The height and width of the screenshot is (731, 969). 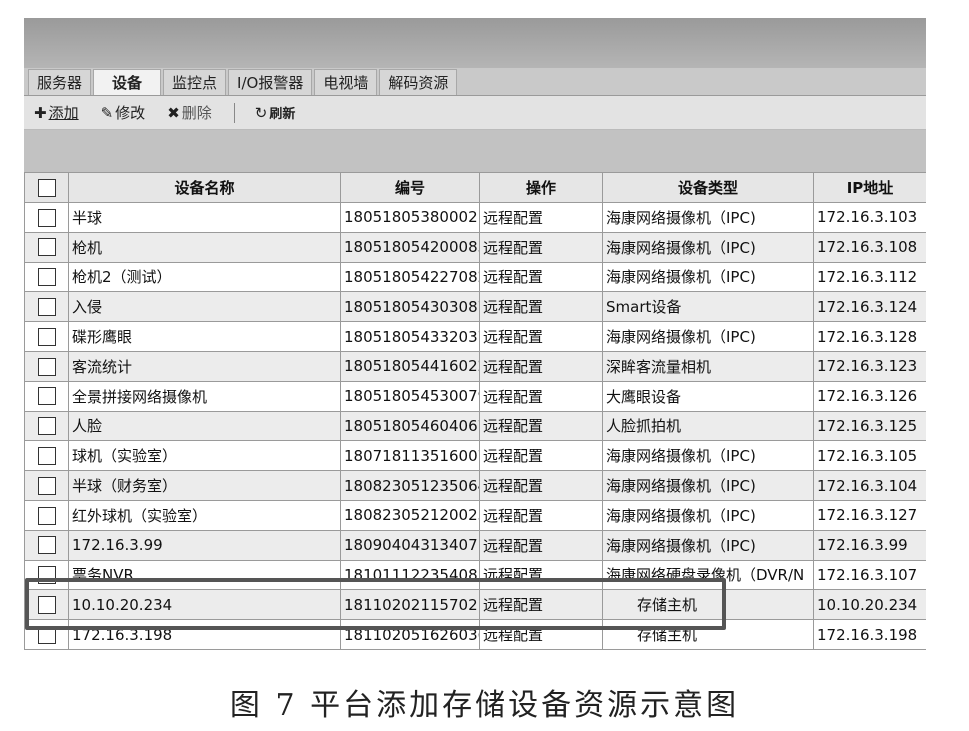 I want to click on column-header-type: 设备类型, so click(x=708, y=187).